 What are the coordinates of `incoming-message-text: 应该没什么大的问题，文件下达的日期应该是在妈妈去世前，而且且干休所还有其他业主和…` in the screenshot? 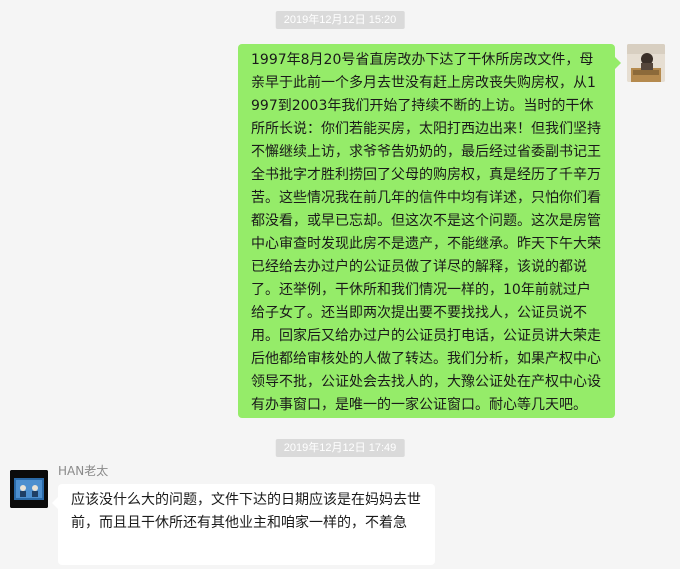 It's located at (246, 511).